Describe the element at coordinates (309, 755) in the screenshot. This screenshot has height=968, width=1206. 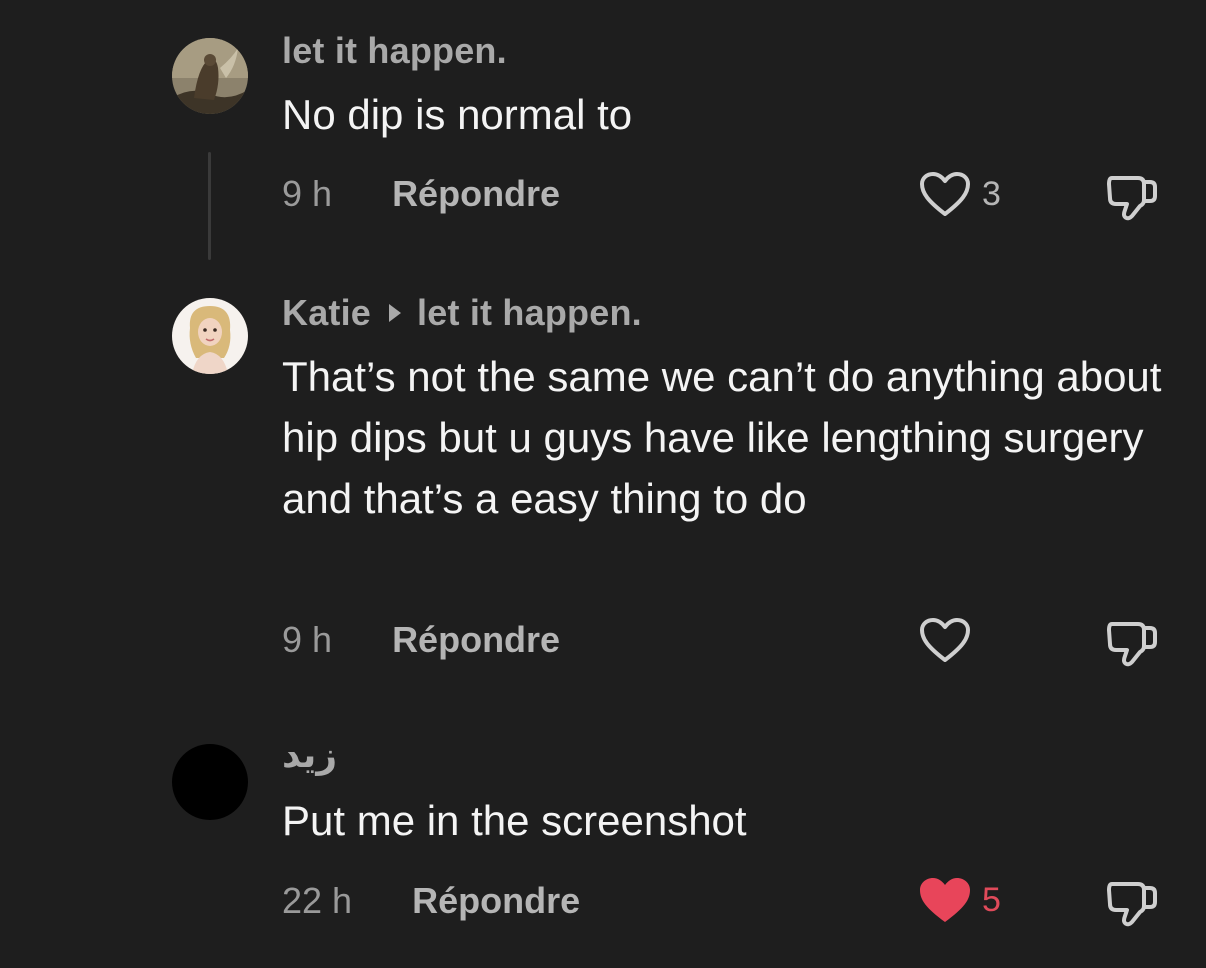
I see `comment-username: زيد` at that location.